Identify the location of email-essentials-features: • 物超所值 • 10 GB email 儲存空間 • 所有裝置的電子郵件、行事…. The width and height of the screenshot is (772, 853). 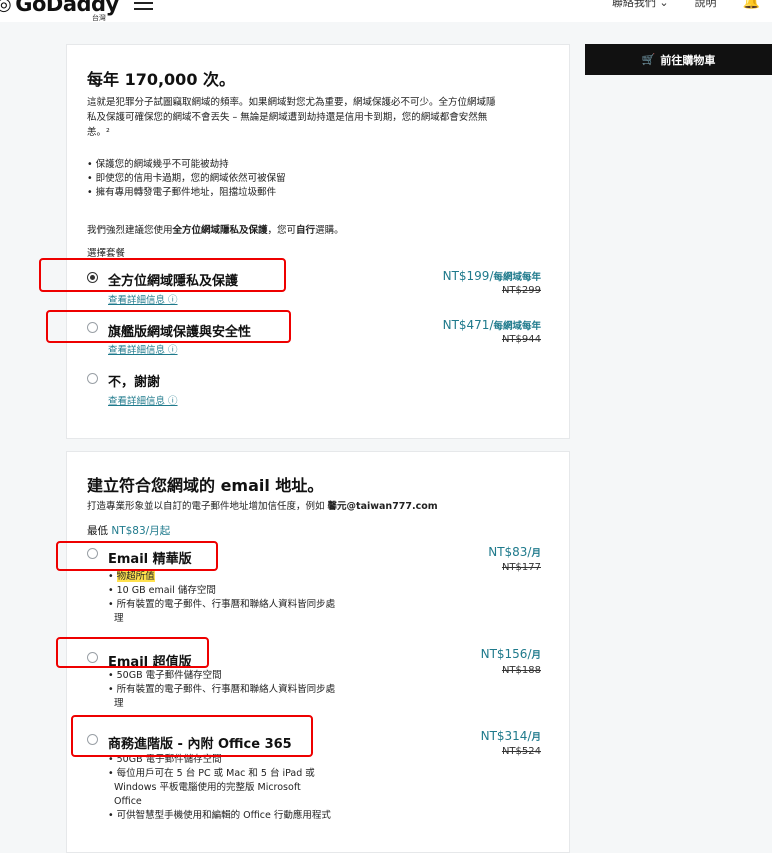
(221, 598).